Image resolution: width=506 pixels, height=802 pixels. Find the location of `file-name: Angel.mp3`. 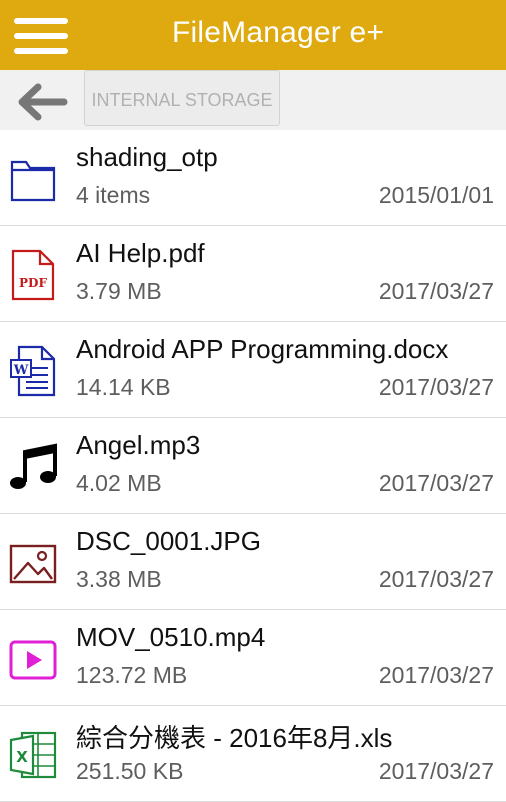

file-name: Angel.mp3 is located at coordinates (138, 445).